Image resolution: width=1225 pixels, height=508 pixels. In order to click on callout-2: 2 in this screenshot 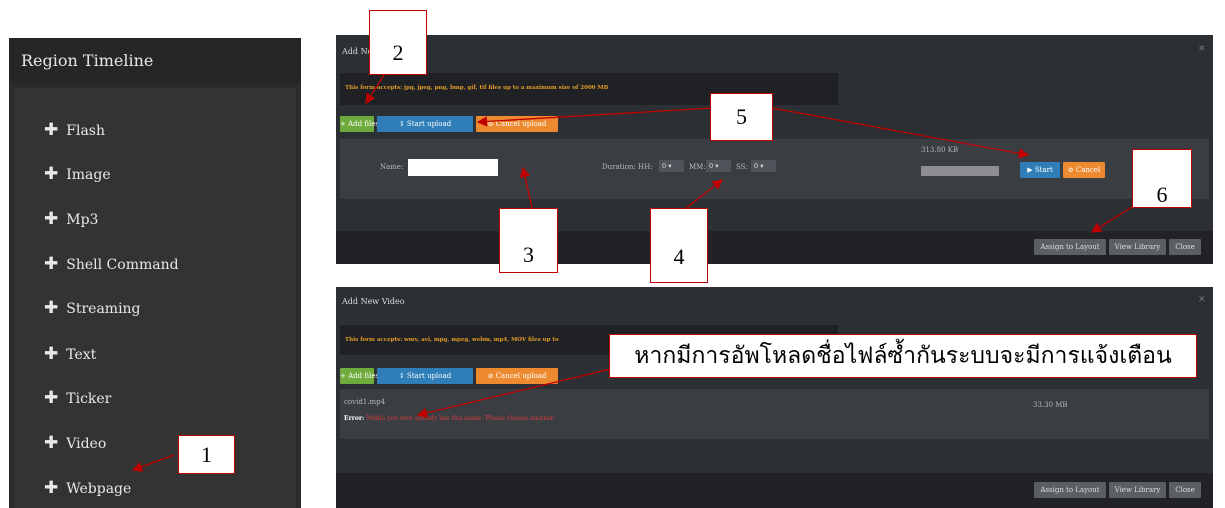, I will do `click(398, 42)`.